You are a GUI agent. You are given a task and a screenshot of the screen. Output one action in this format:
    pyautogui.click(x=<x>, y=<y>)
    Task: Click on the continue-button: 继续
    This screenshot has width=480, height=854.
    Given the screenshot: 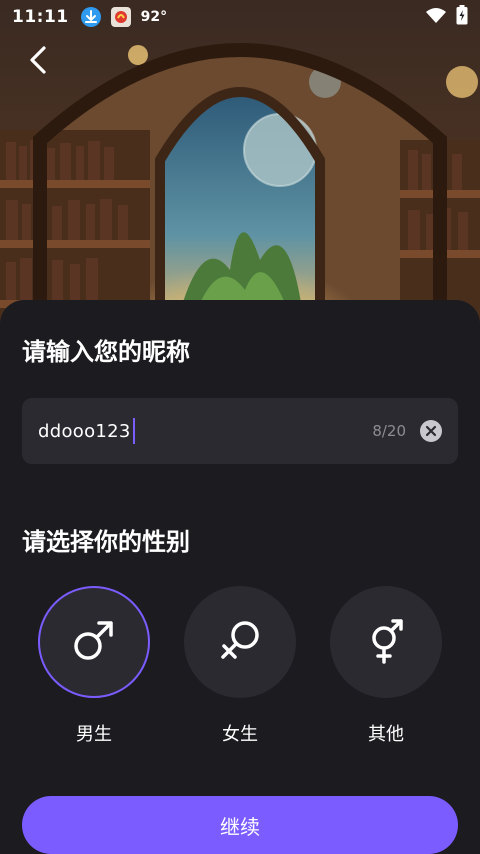 What is the action you would take?
    pyautogui.click(x=240, y=825)
    